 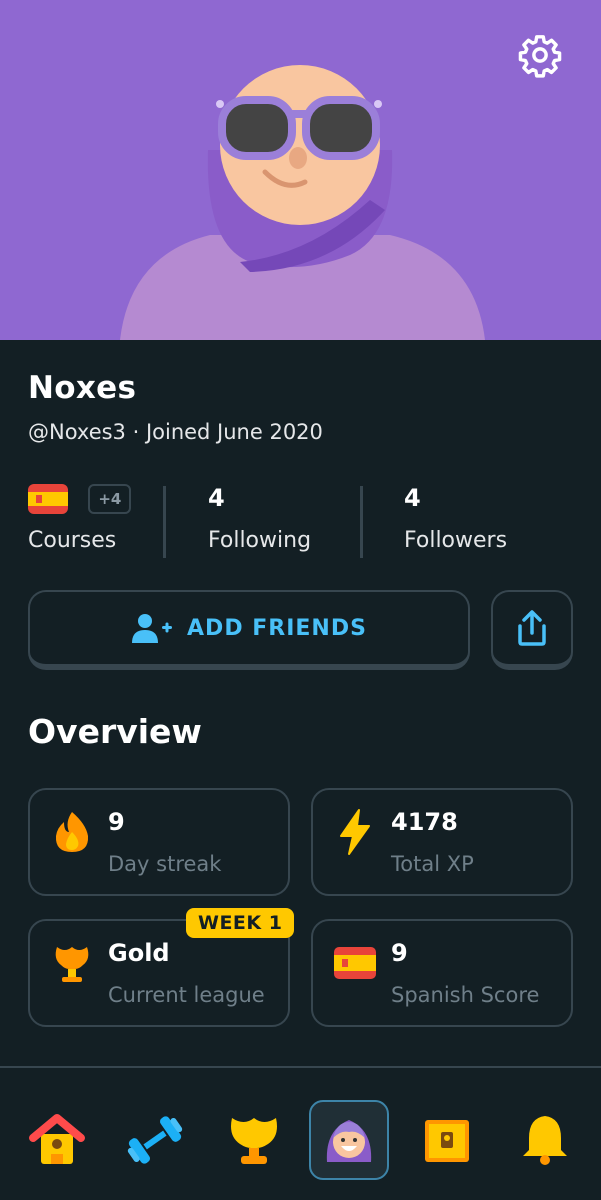 I want to click on overview-title: Overview, so click(x=115, y=731).